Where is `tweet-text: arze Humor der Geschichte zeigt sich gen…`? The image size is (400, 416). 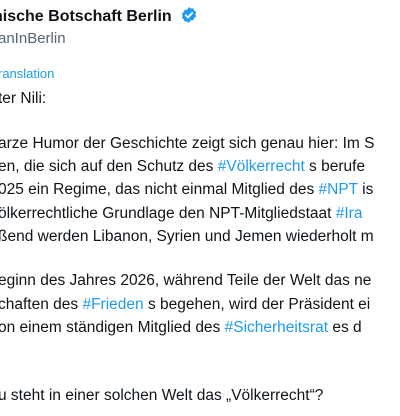 tweet-text: arze Humor der Geschichte zeigt sich gen… is located at coordinates (187, 143).